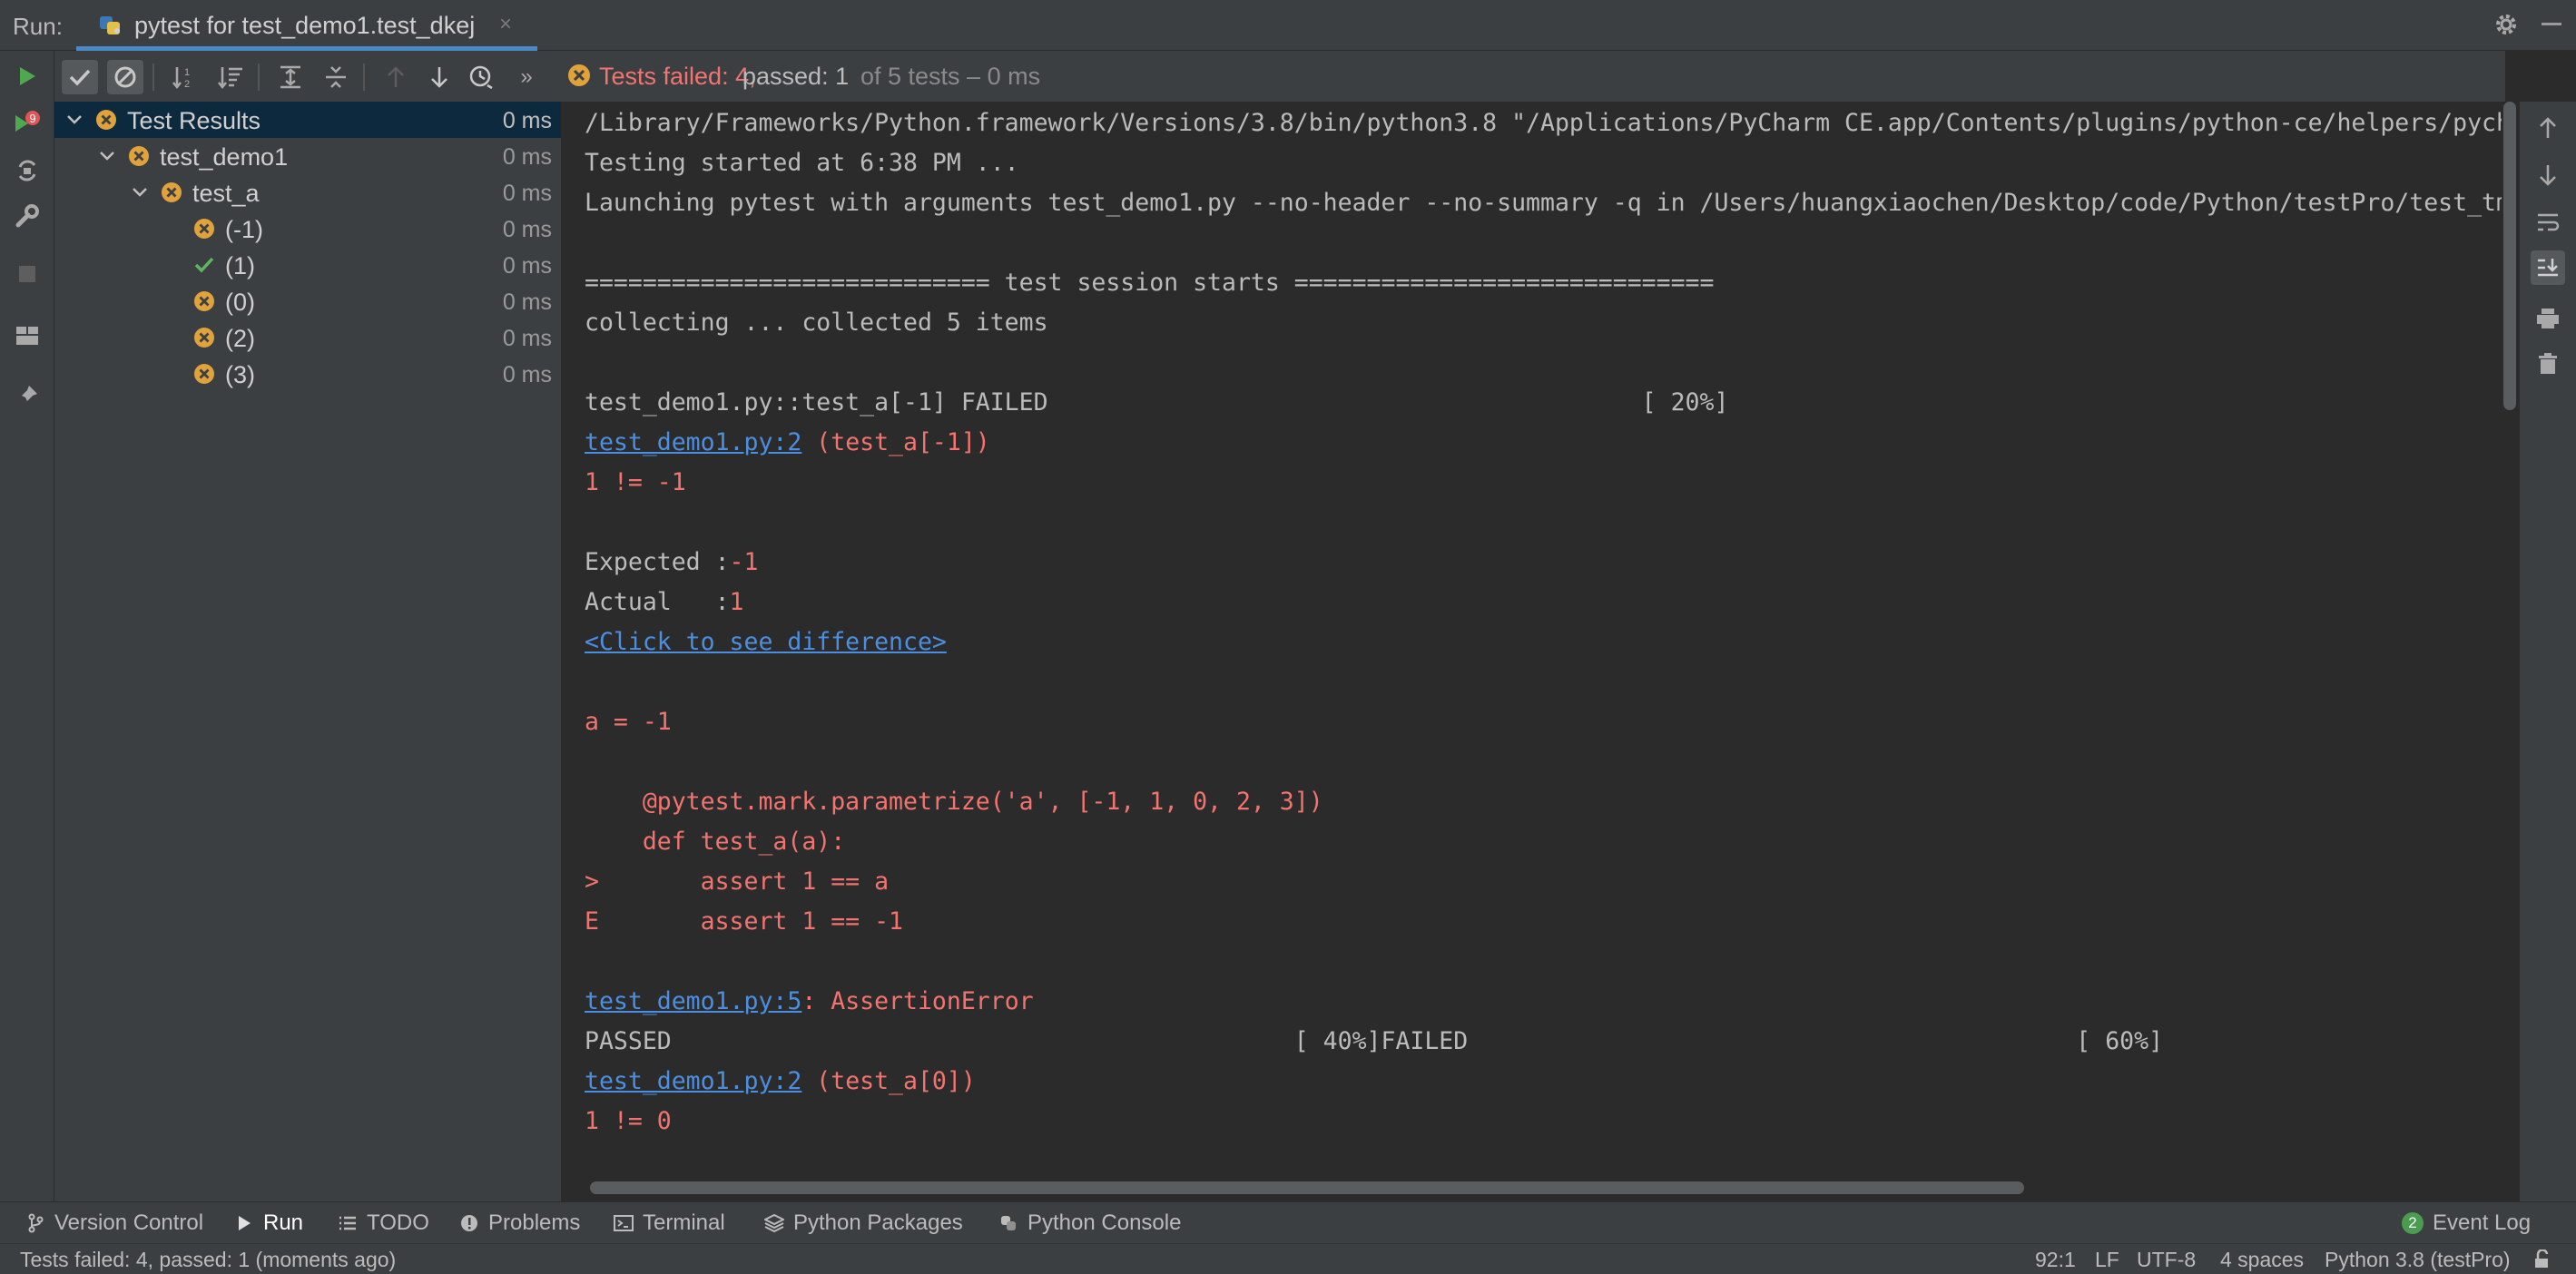 This screenshot has width=2576, height=1274. Describe the element at coordinates (2551, 24) in the screenshot. I see `minimize-icon` at that location.